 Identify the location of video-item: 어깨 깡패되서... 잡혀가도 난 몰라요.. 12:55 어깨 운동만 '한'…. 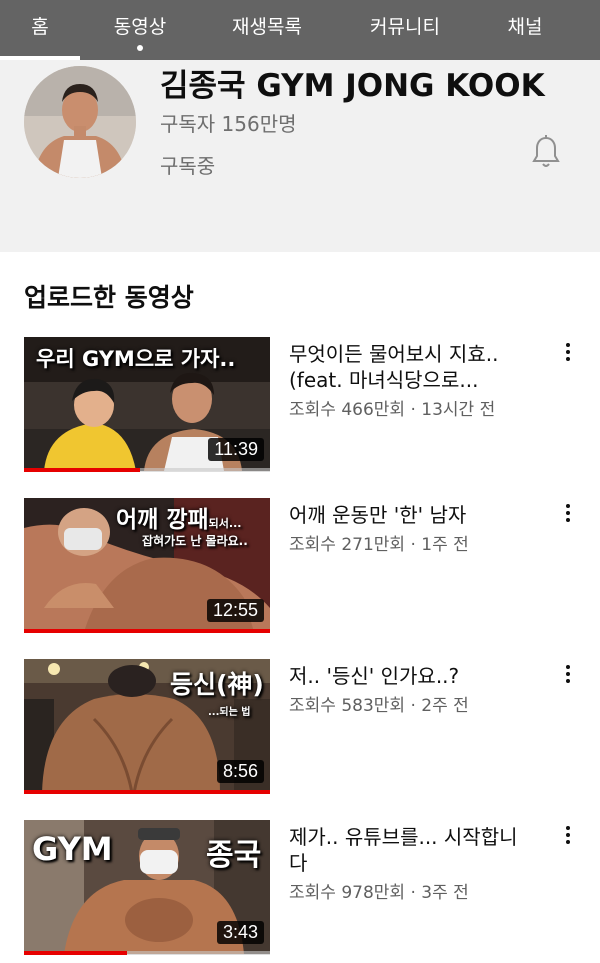
(300, 568).